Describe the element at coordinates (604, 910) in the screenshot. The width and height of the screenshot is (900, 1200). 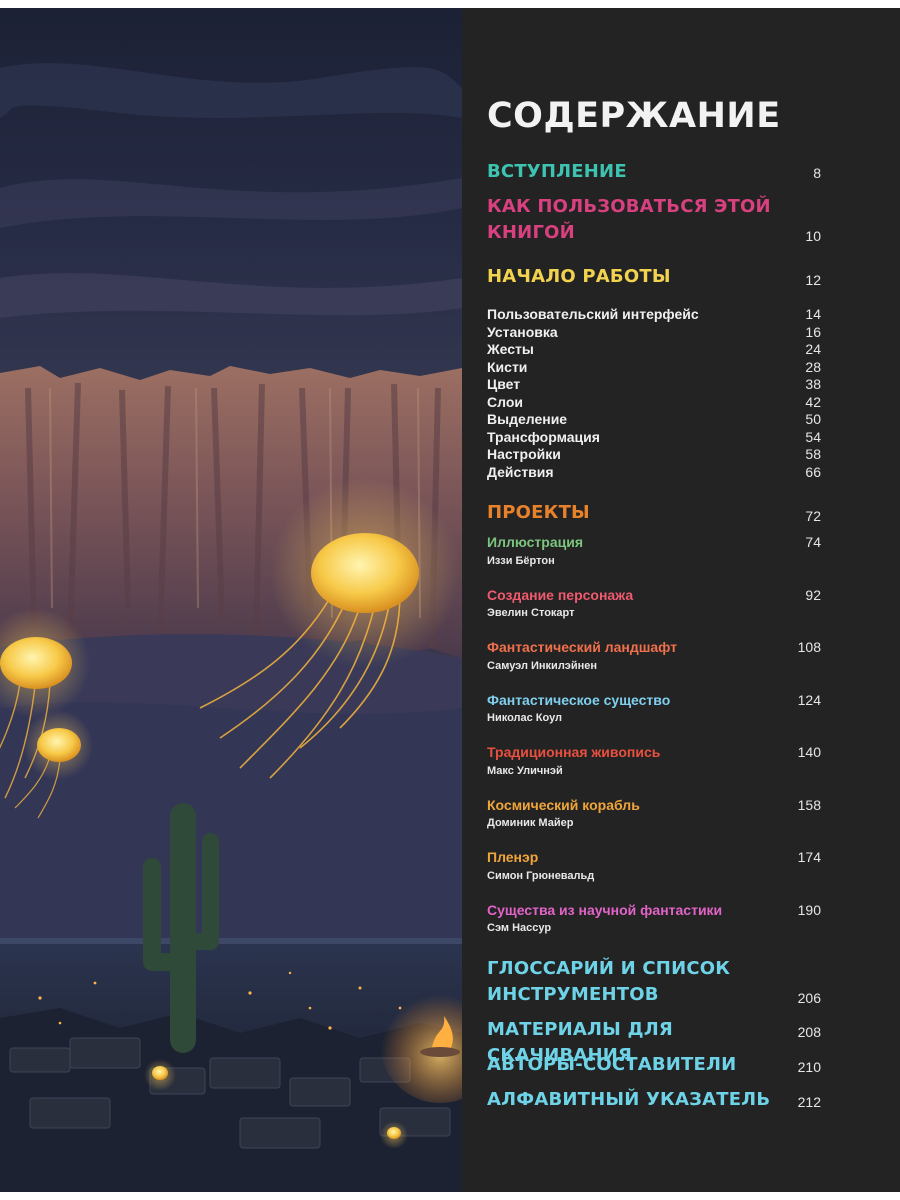
I see `toc-project-title: Существа из научной фантастики` at that location.